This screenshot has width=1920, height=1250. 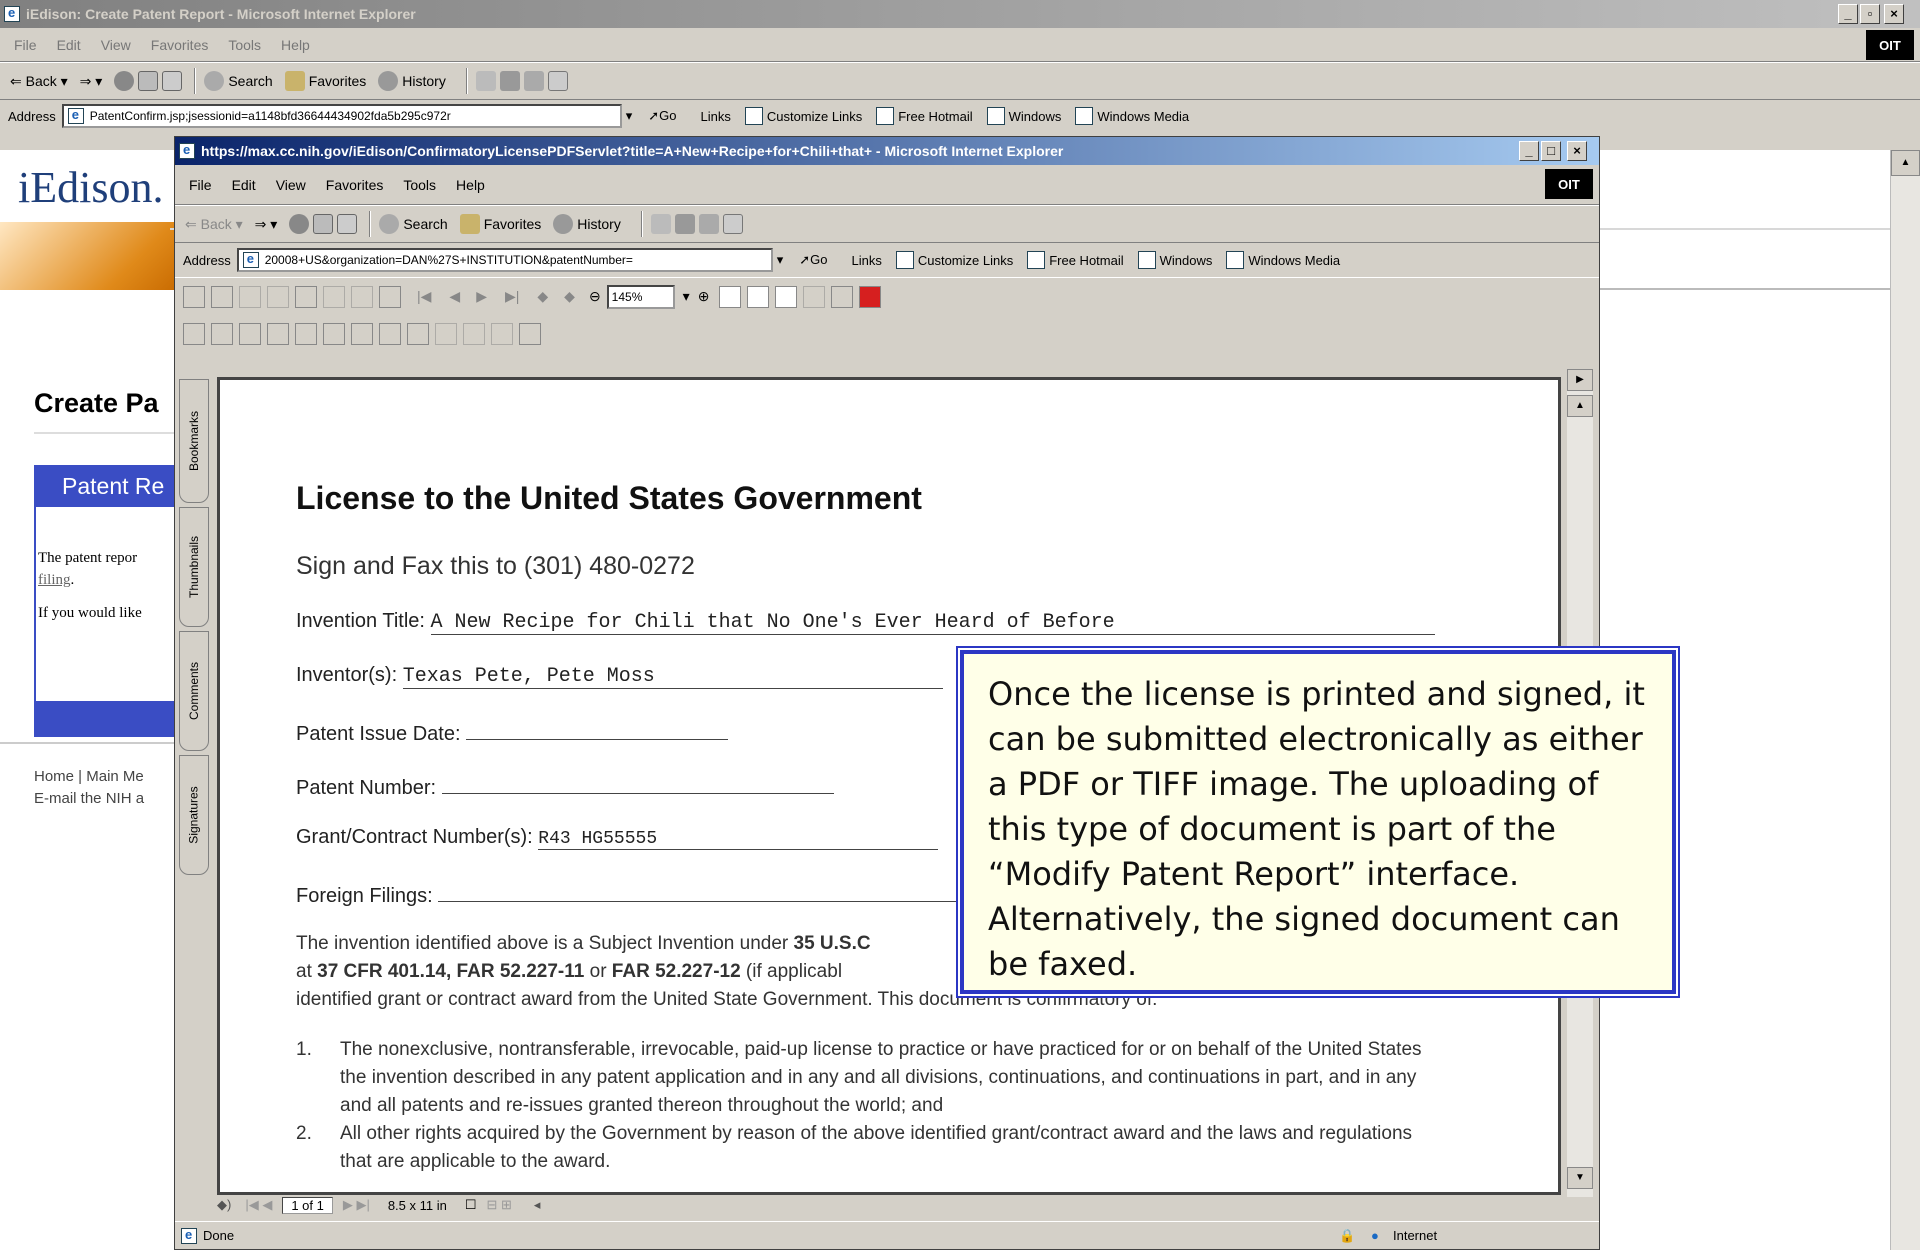 I want to click on scroll-menu-arrow-icon: ▶, so click(x=1580, y=380).